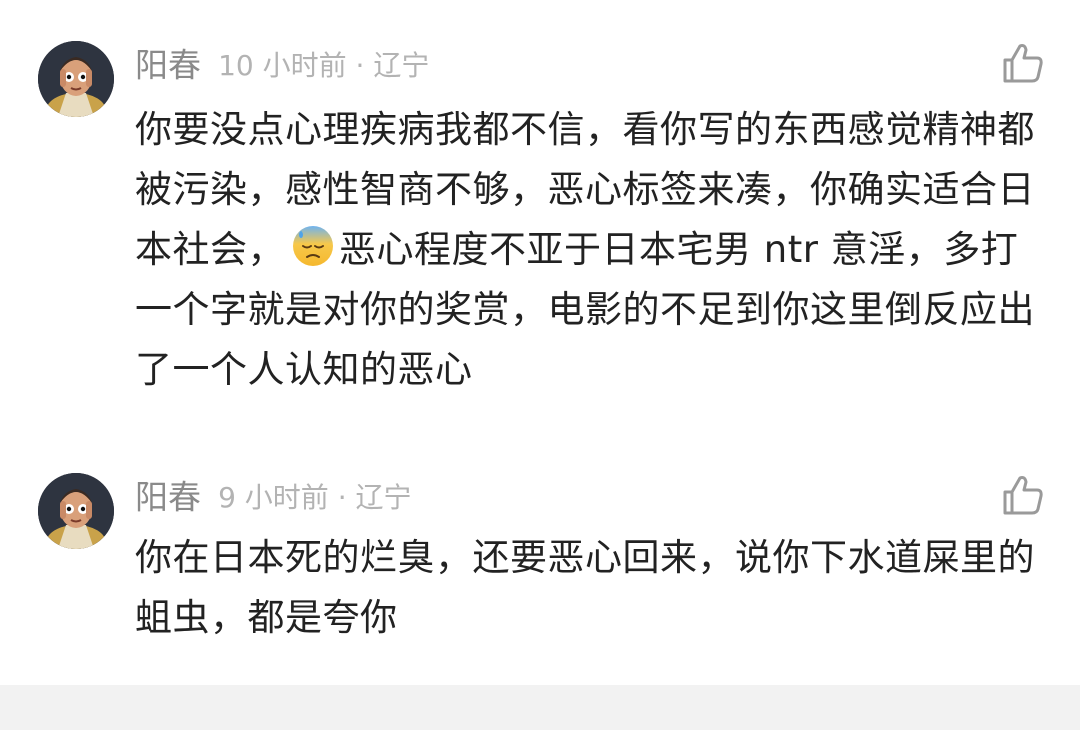  Describe the element at coordinates (540, 707) in the screenshot. I see `footer-divider` at that location.